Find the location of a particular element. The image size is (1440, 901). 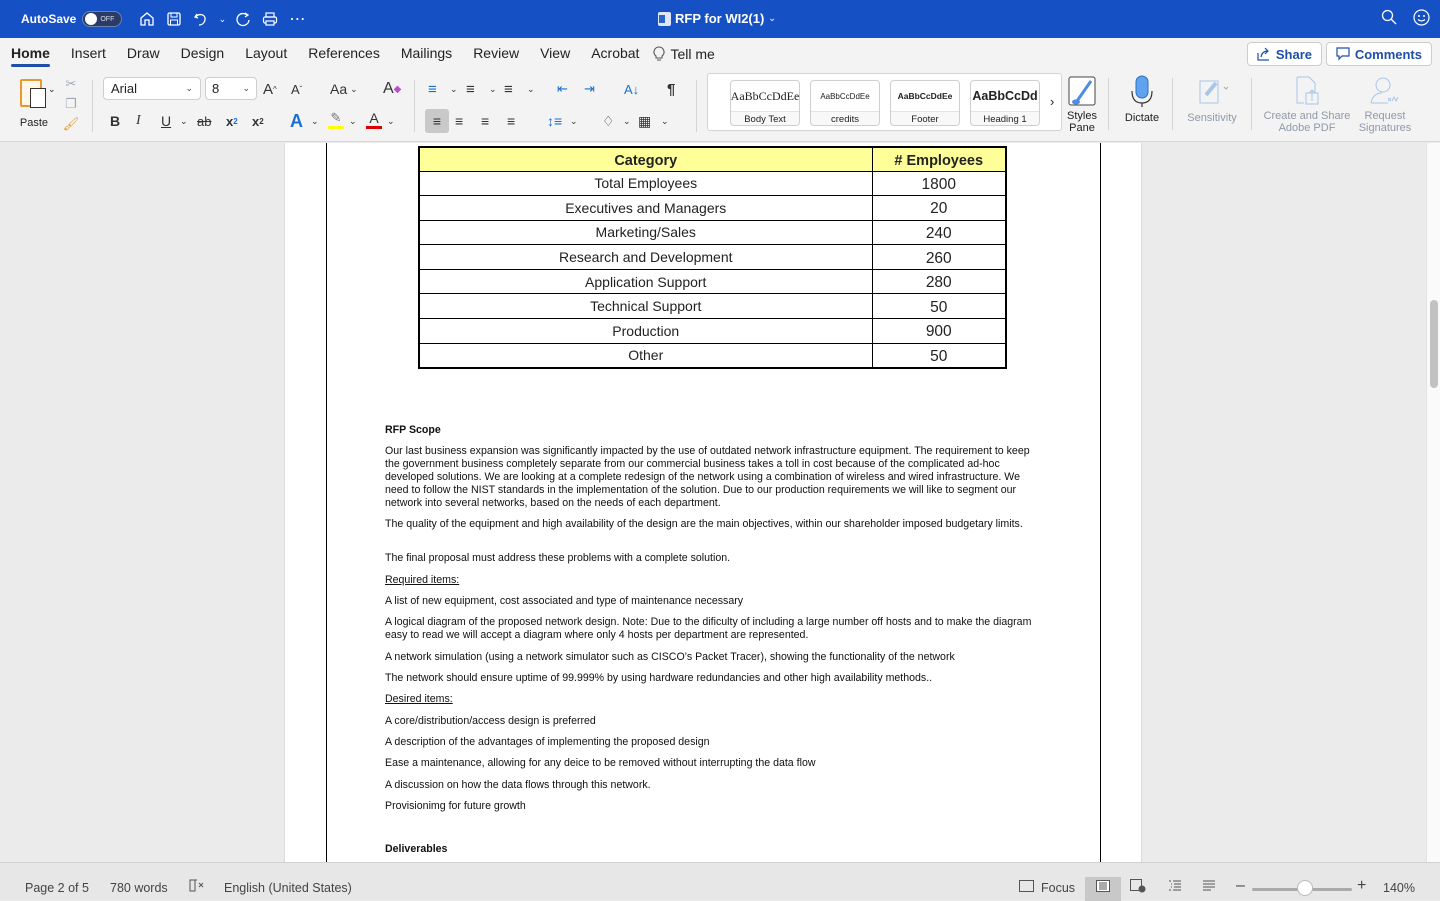

bullets-dropdown: ⌄ is located at coordinates (454, 89).